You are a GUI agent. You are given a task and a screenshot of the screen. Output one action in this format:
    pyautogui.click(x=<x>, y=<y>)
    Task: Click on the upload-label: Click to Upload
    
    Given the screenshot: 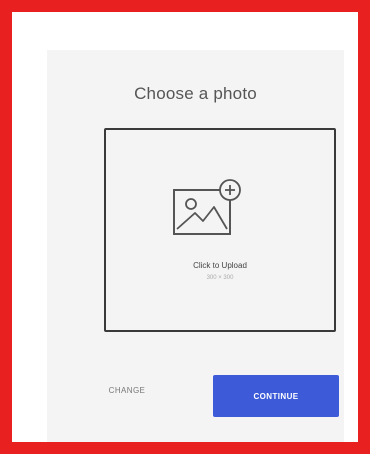 What is the action you would take?
    pyautogui.click(x=220, y=265)
    